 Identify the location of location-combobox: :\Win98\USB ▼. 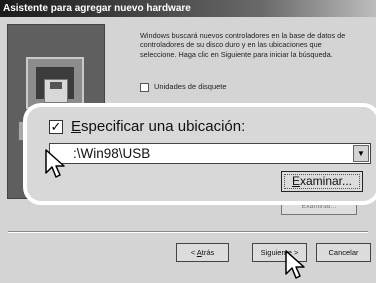
(210, 153).